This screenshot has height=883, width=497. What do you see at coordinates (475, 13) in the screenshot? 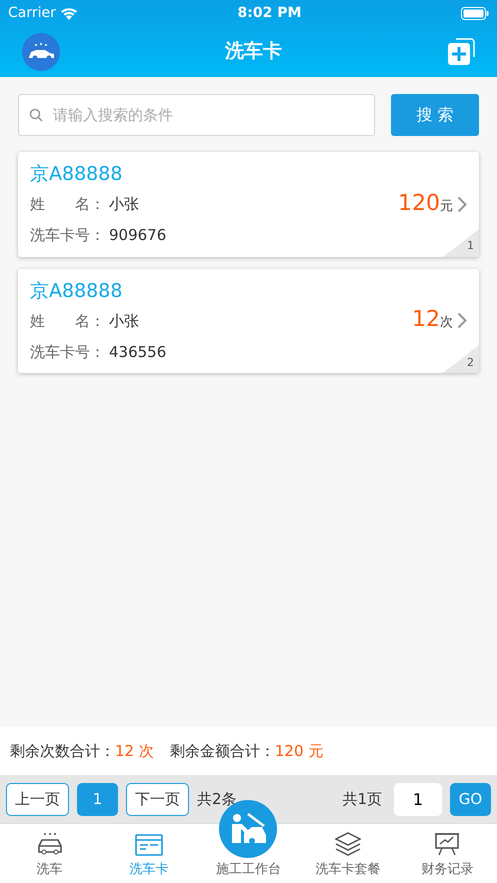
I see `battery-icon` at bounding box center [475, 13].